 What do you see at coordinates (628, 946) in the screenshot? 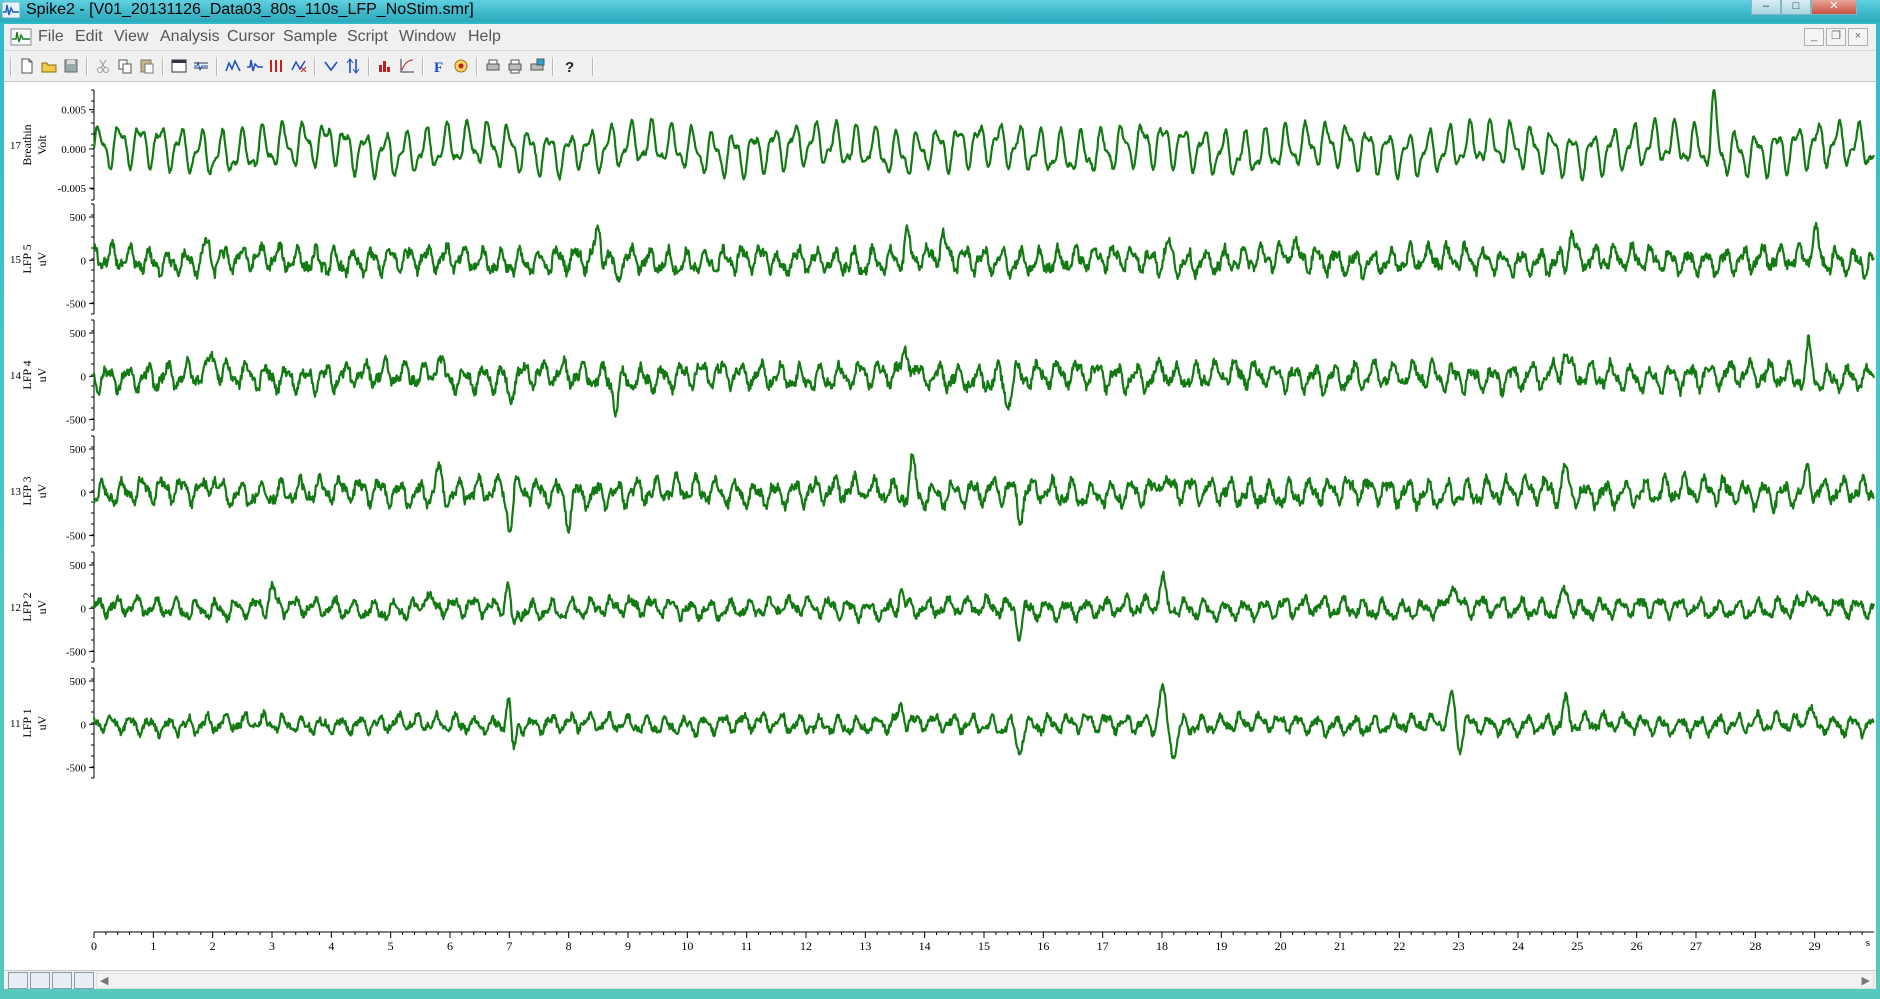
I see `x-tick-label: 9` at bounding box center [628, 946].